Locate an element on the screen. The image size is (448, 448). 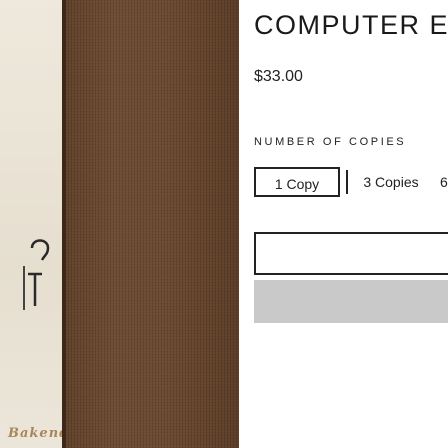
option-divider is located at coordinates (347, 182).